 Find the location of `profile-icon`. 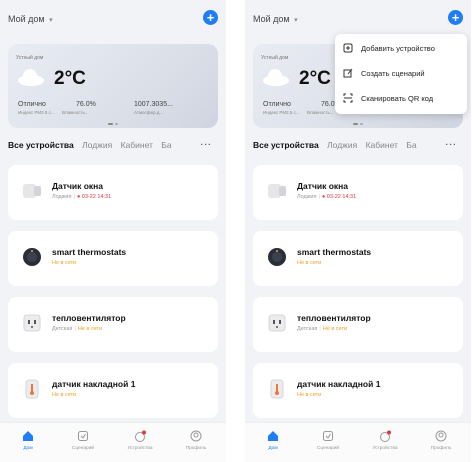

profile-icon is located at coordinates (196, 435).